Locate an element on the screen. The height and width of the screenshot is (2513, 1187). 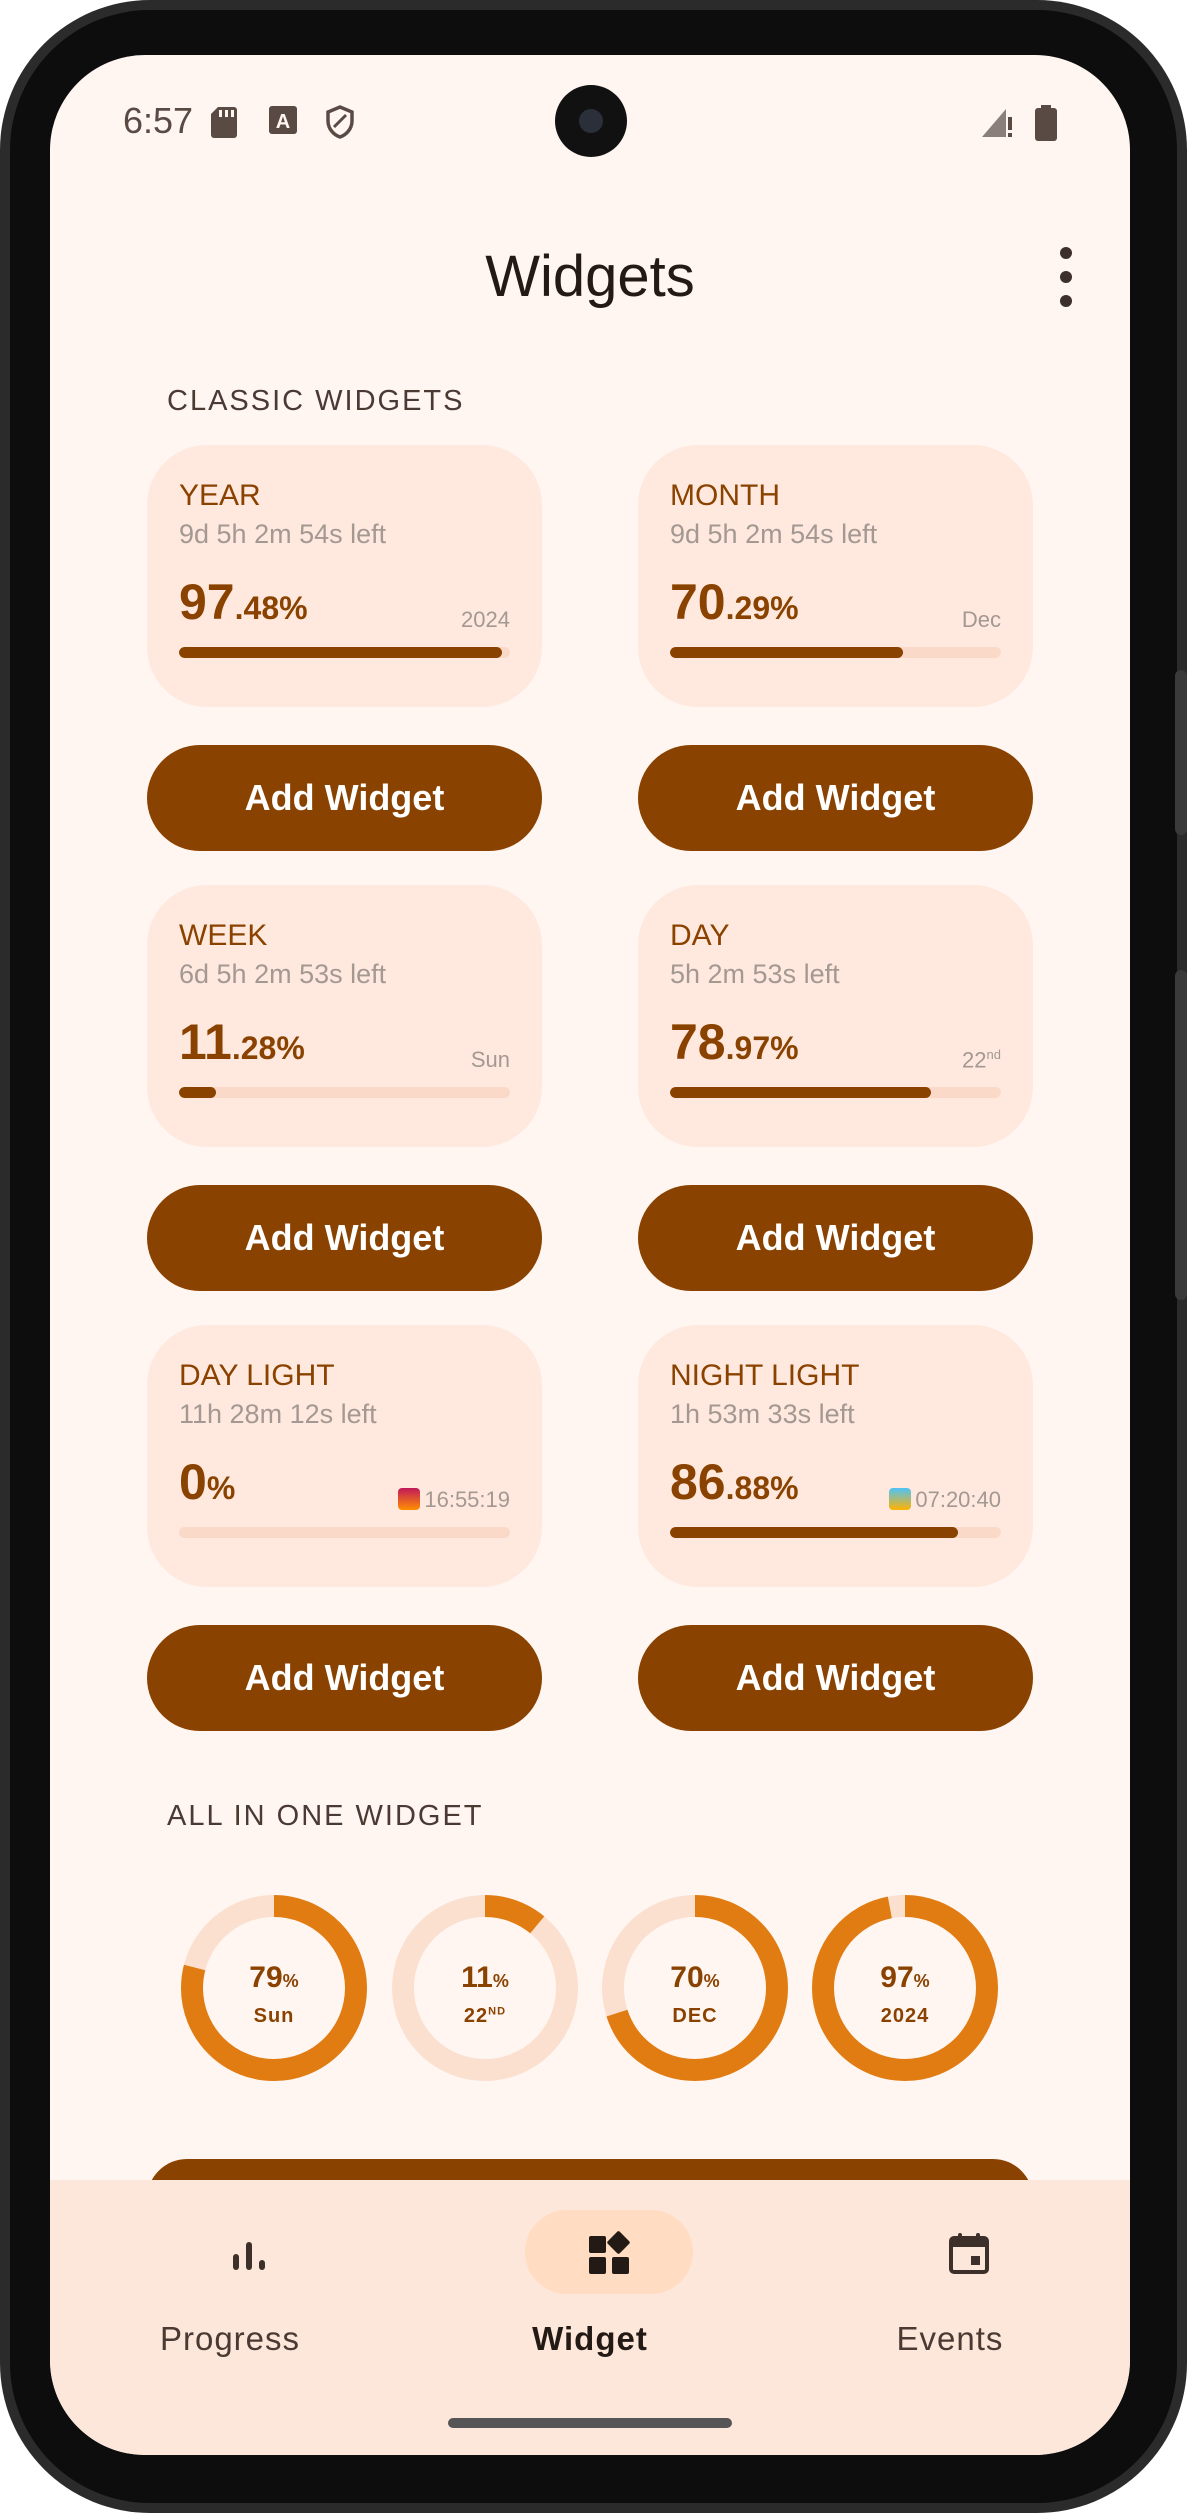
nav-item-events: Events is located at coordinates (950, 2295).